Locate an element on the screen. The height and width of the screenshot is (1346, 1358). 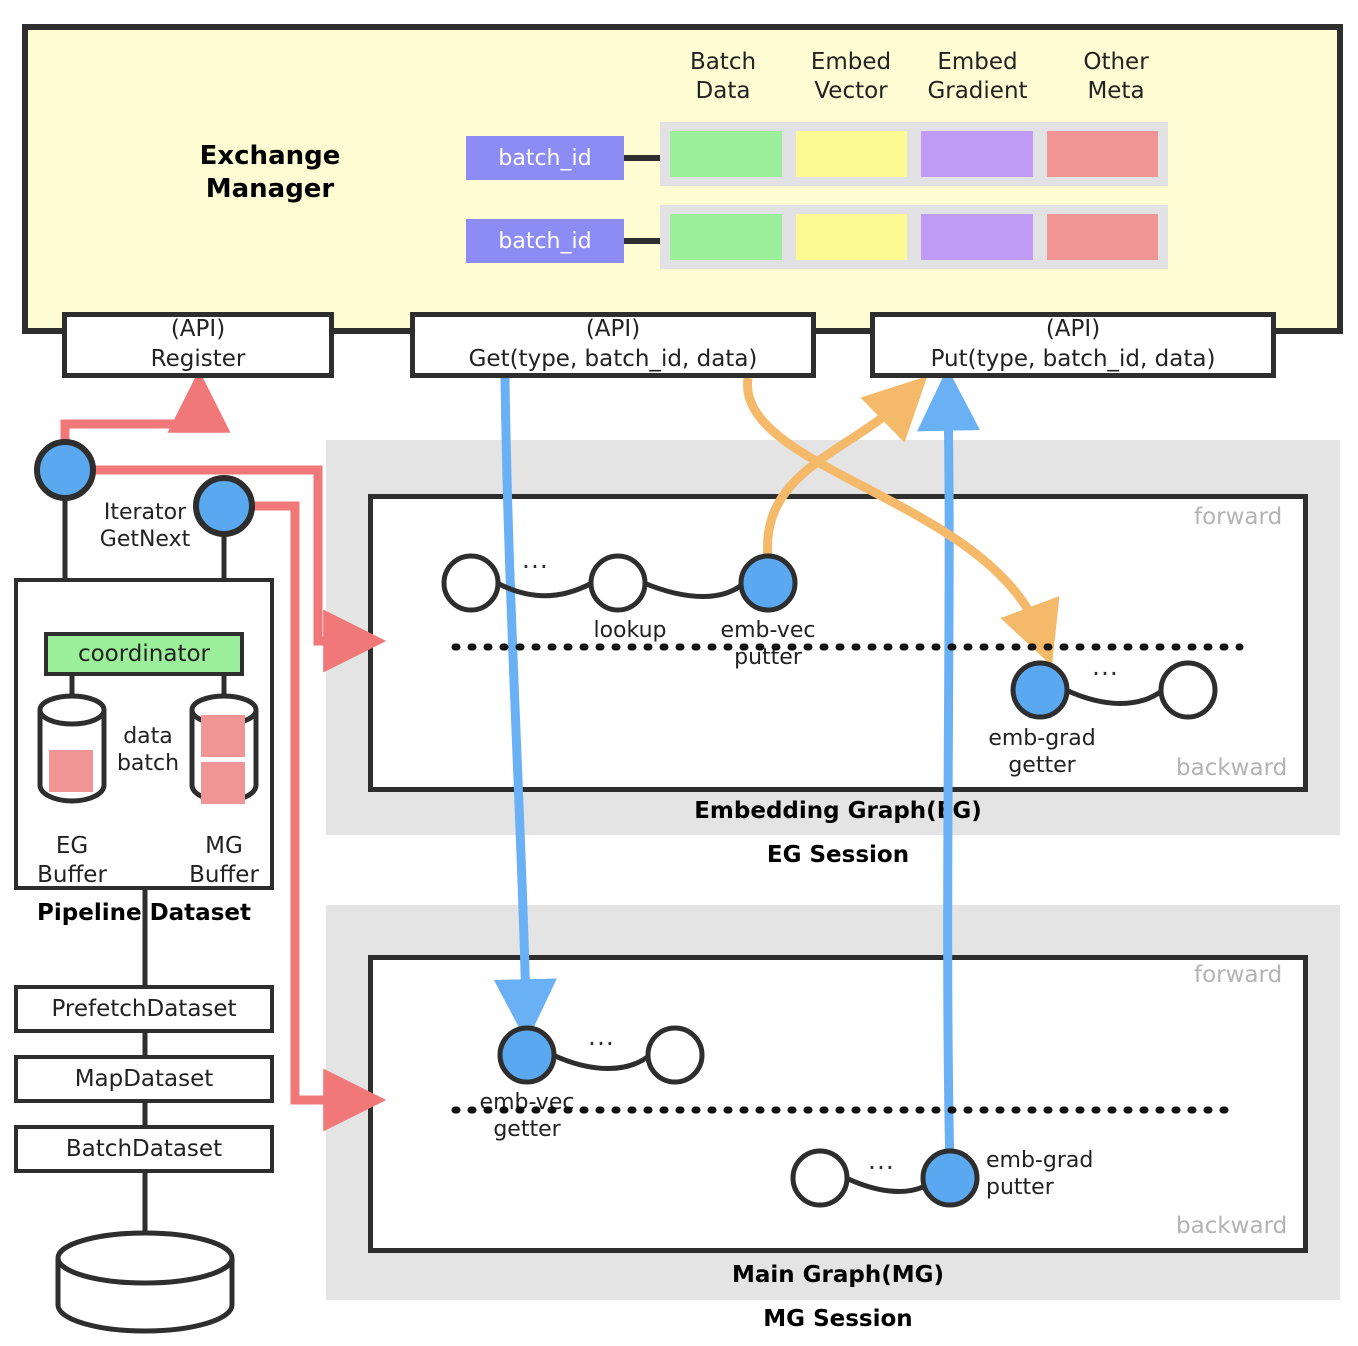
api-register-line2: Register is located at coordinates (198, 359).